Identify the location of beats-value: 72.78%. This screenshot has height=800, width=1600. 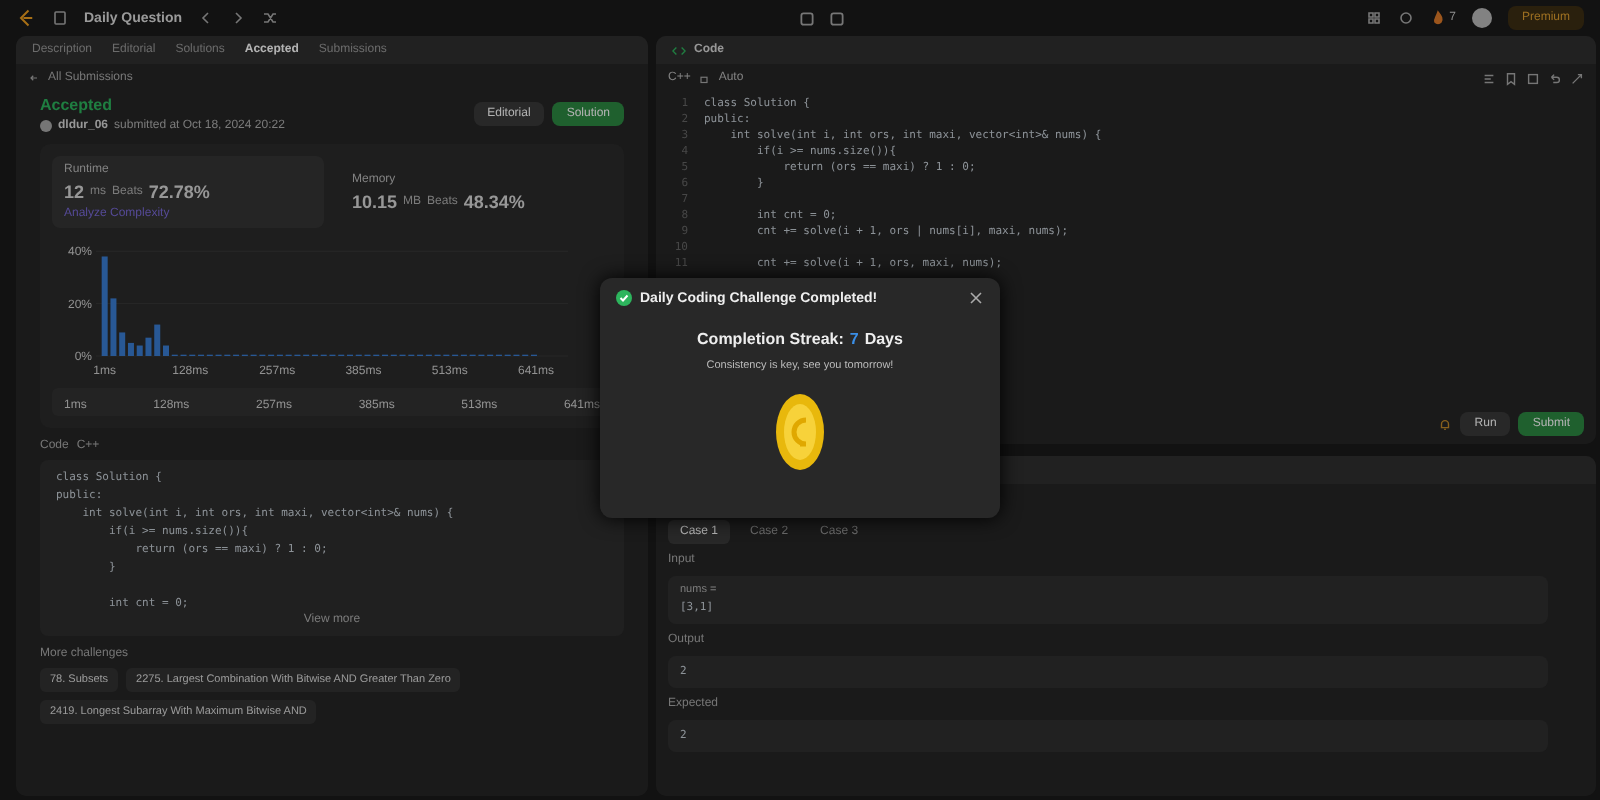
(179, 192).